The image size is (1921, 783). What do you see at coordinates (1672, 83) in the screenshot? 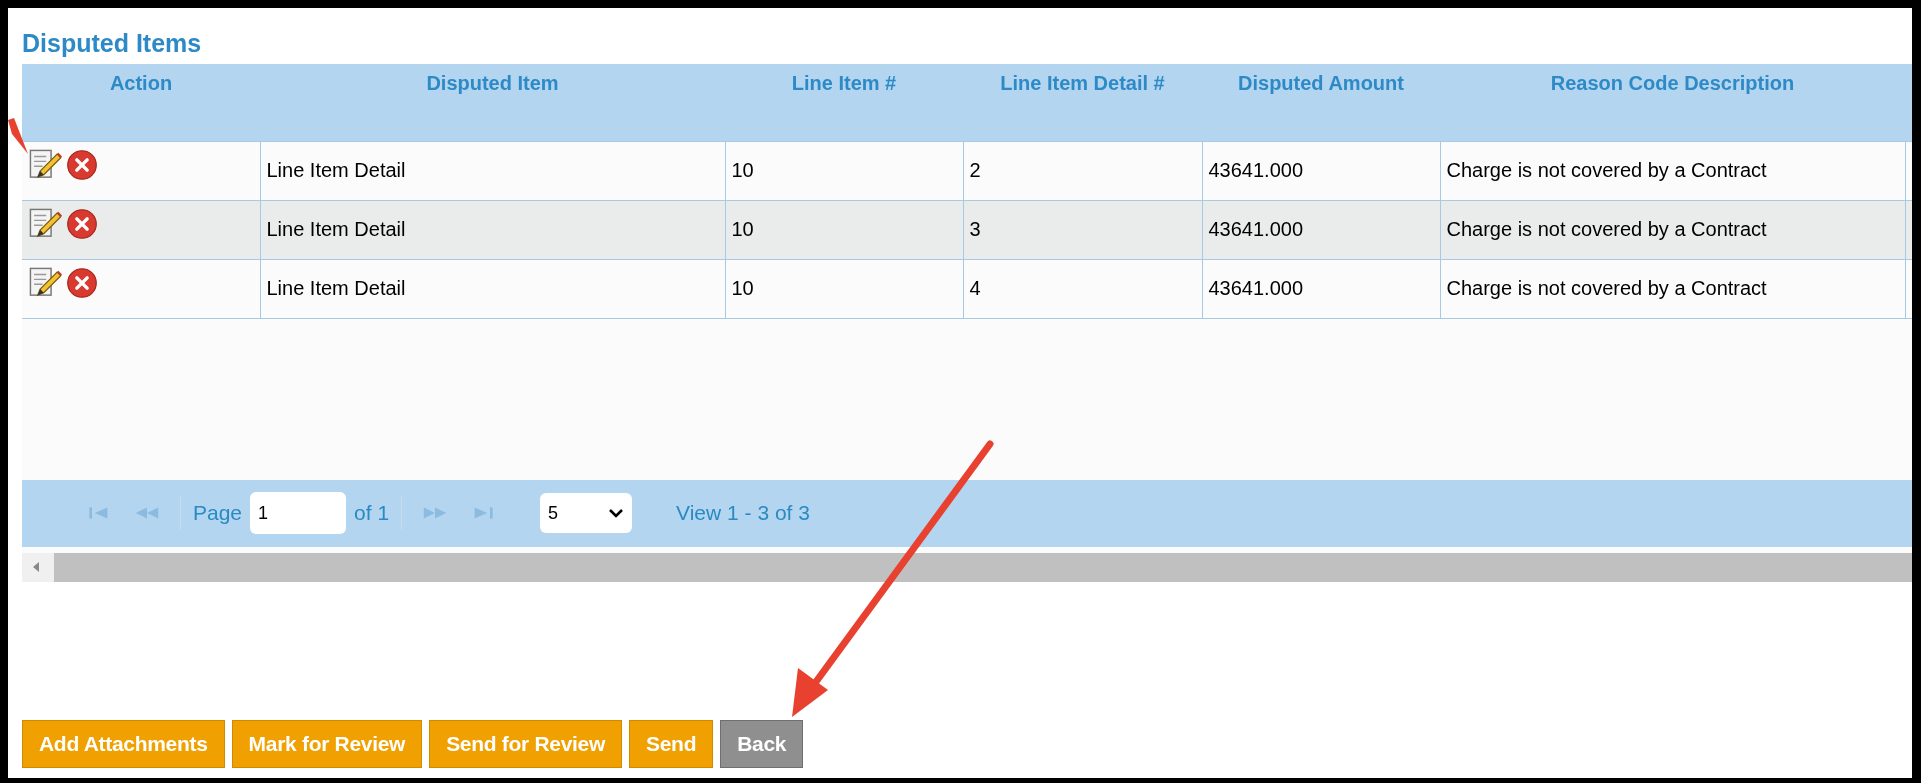
I see `column-header: Reason Code Description` at bounding box center [1672, 83].